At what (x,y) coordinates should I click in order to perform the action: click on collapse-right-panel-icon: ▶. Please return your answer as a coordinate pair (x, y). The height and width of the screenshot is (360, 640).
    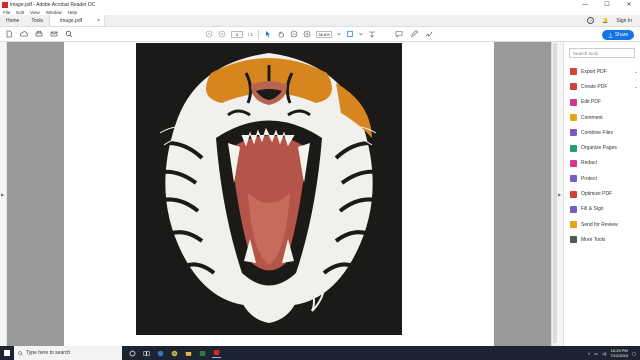
    Looking at the image, I should click on (559, 194).